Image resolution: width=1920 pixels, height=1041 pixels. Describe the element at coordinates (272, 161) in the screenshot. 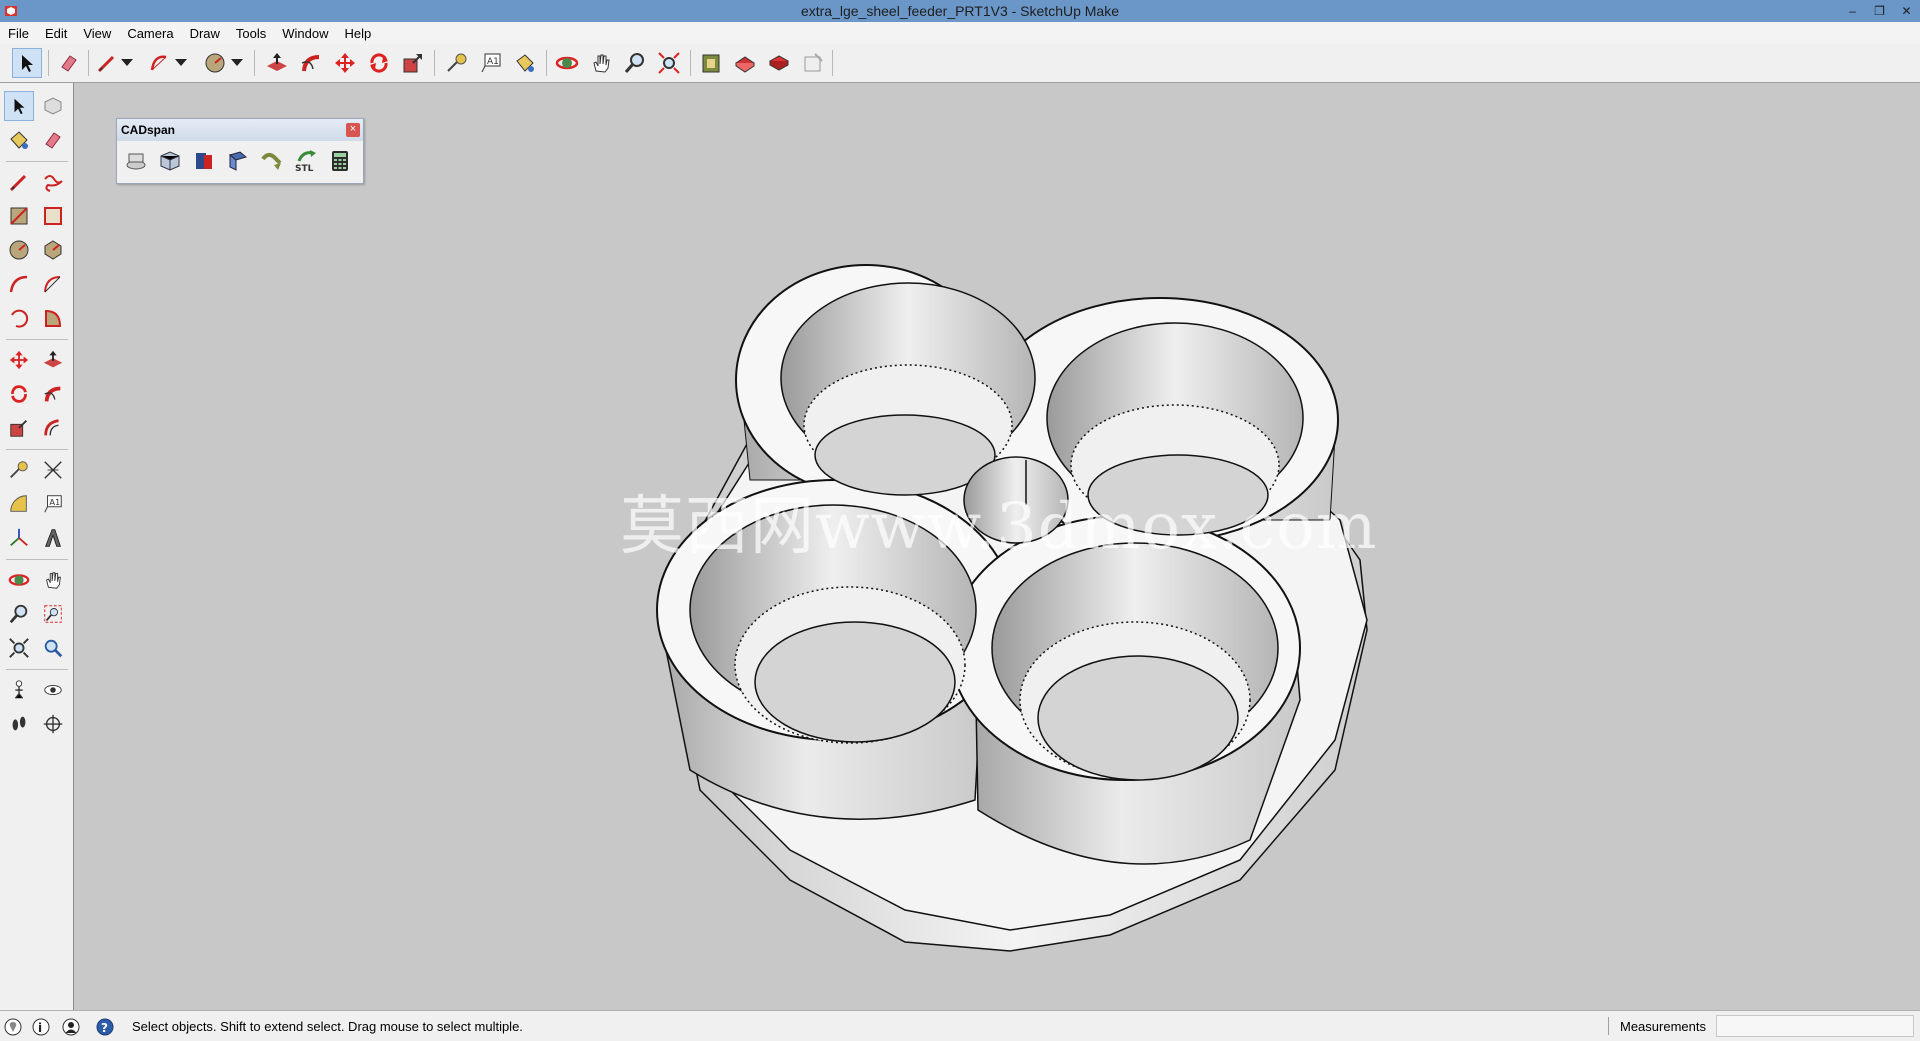

I see `cadspan-repair-icon` at that location.